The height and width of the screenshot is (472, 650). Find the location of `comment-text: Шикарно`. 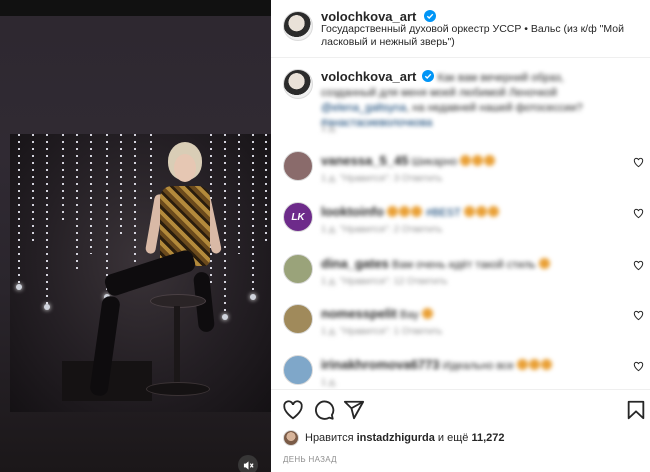

comment-text: Шикарно is located at coordinates (434, 162).